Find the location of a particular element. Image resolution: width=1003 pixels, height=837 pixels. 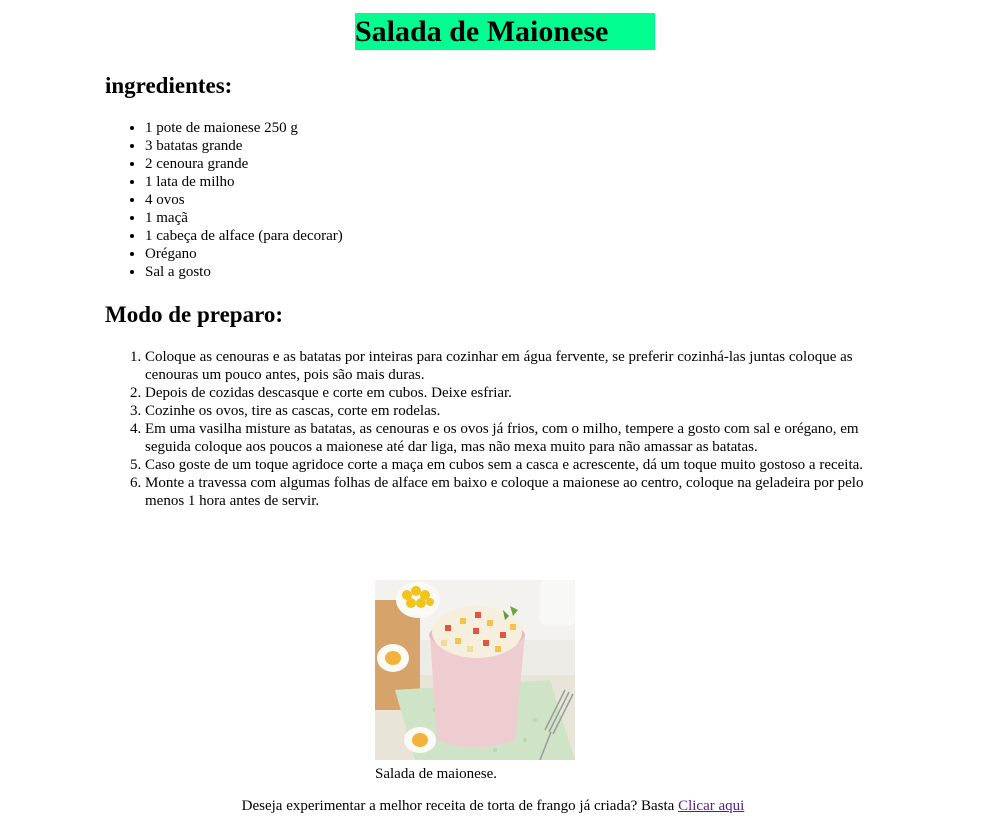

salad-photo is located at coordinates (475, 670).